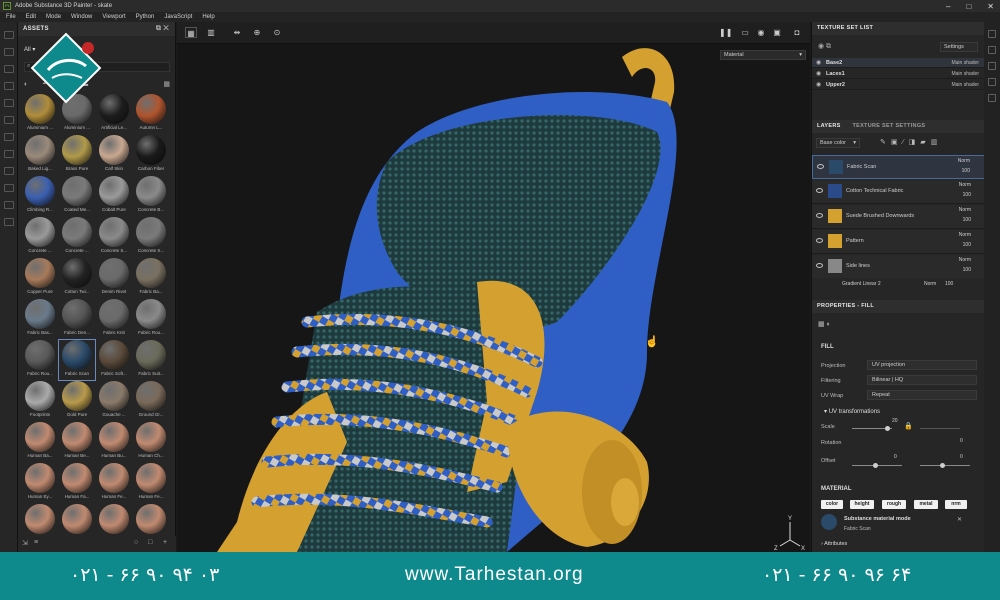 This screenshot has width=1000, height=600. What do you see at coordinates (834, 544) in the screenshot?
I see `attributes-section: › Attributes` at bounding box center [834, 544].